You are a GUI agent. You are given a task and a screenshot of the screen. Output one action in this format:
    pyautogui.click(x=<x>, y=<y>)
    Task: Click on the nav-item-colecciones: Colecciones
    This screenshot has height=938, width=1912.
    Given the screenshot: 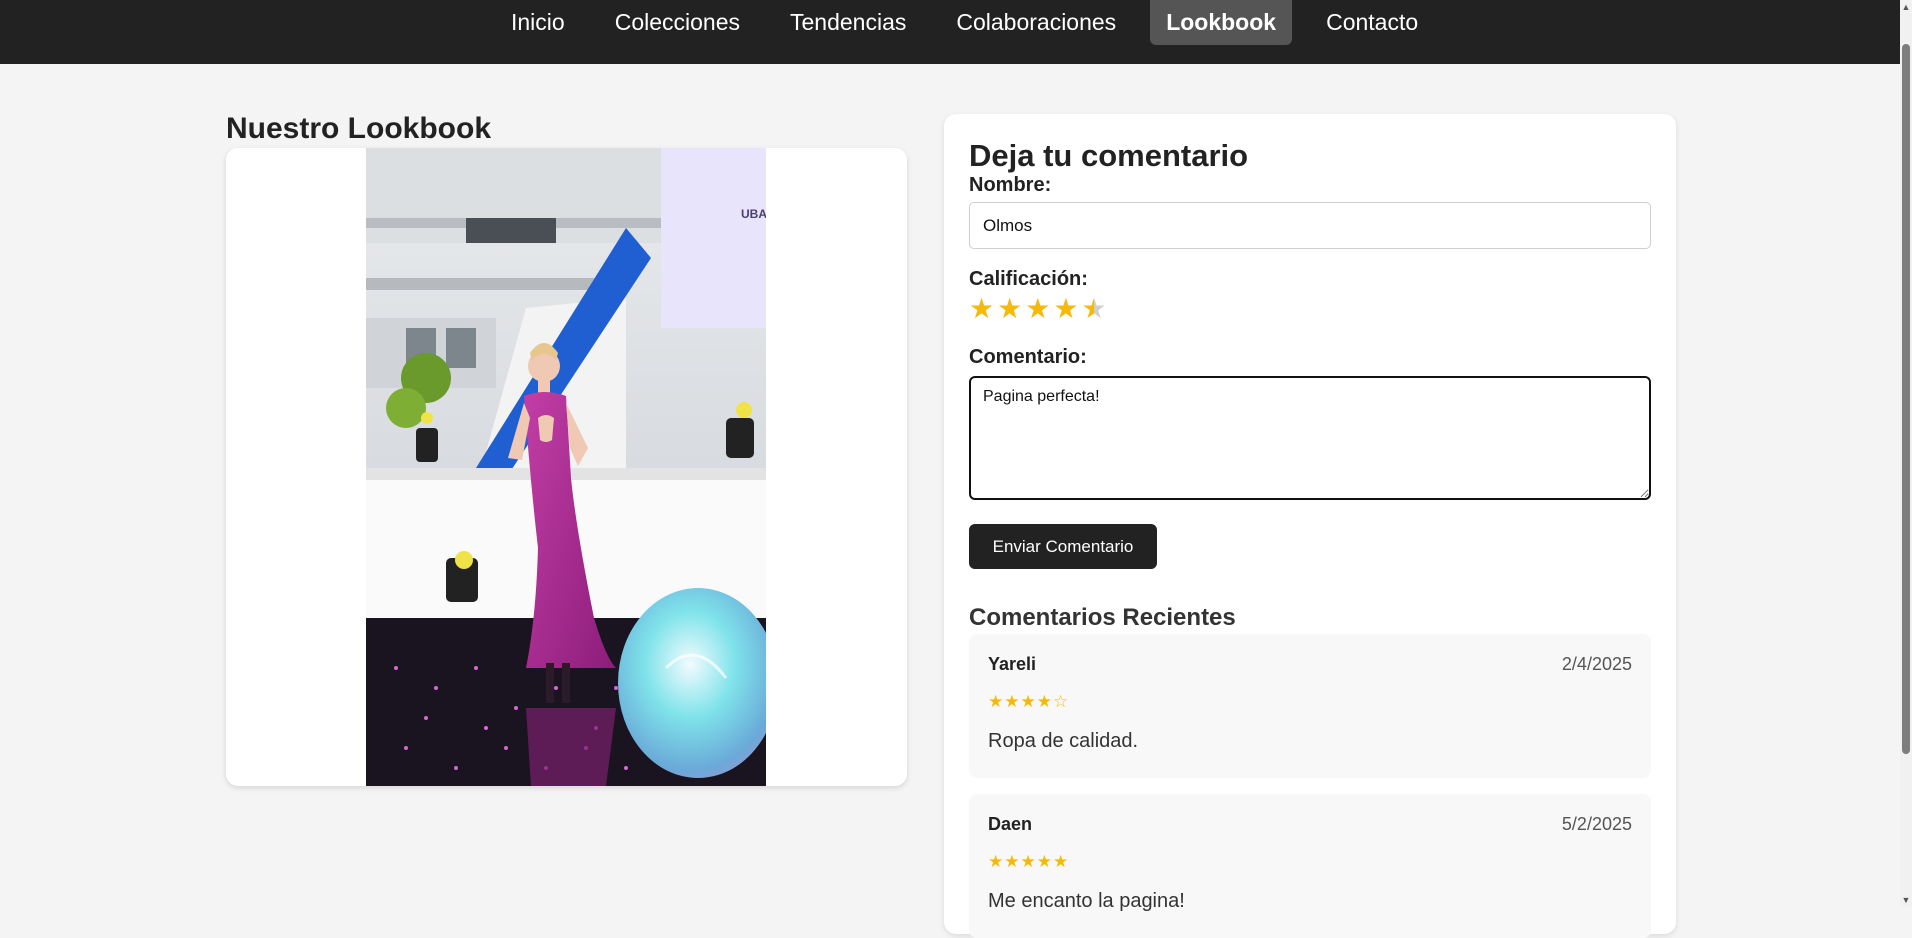 What is the action you would take?
    pyautogui.click(x=677, y=22)
    